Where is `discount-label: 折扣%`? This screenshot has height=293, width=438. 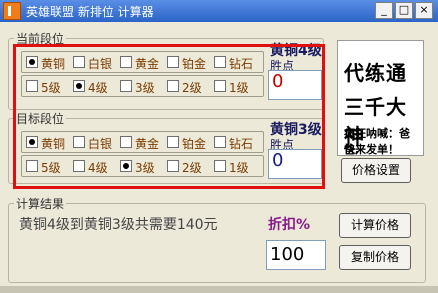
discount-label: 折扣% is located at coordinates (289, 225).